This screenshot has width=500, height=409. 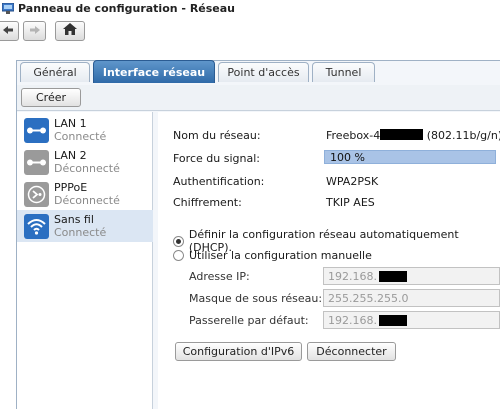 What do you see at coordinates (250, 8) in the screenshot?
I see `title-bar: Panneau de configuration - Réseau` at bounding box center [250, 8].